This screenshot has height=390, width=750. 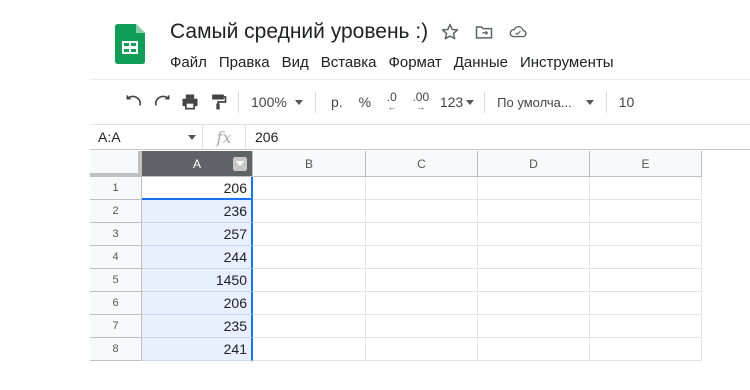 What do you see at coordinates (534, 188) in the screenshot?
I see `cell-d1` at bounding box center [534, 188].